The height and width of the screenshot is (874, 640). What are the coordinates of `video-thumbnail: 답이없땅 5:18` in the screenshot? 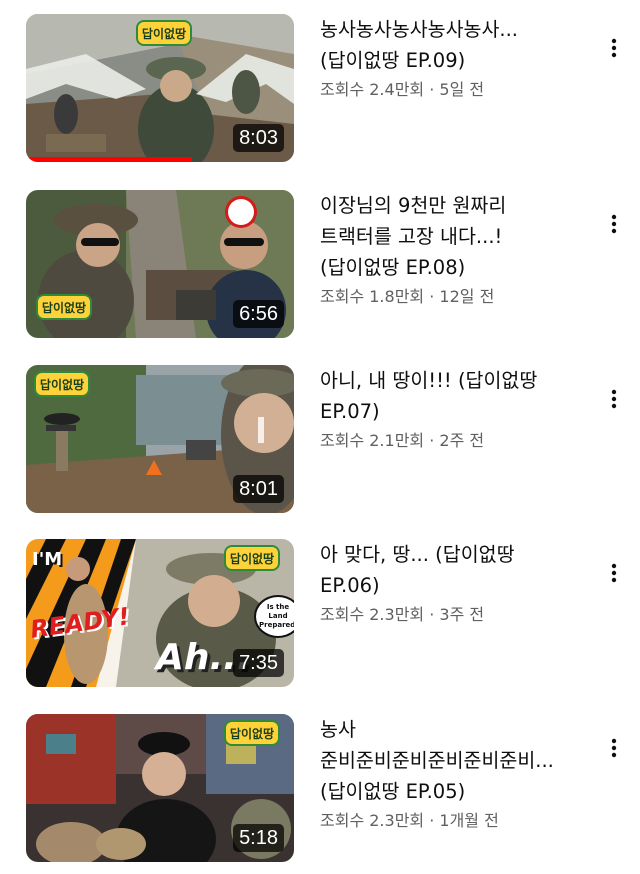 It's located at (160, 788).